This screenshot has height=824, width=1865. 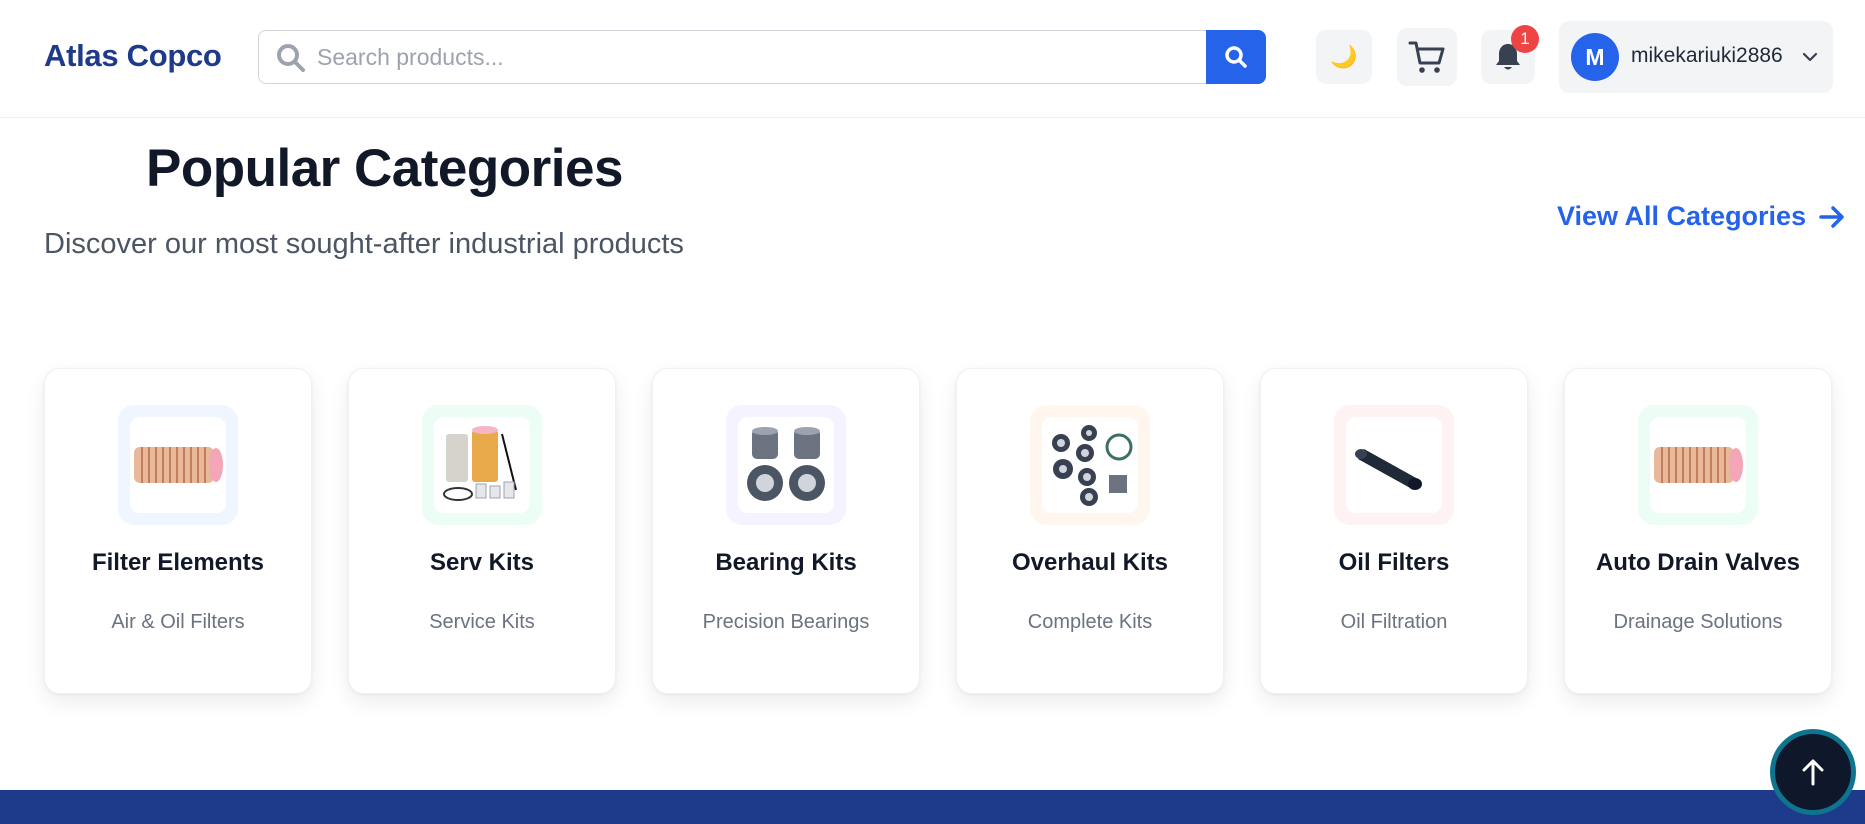 I want to click on section-title: Popular Categories, so click(x=384, y=168).